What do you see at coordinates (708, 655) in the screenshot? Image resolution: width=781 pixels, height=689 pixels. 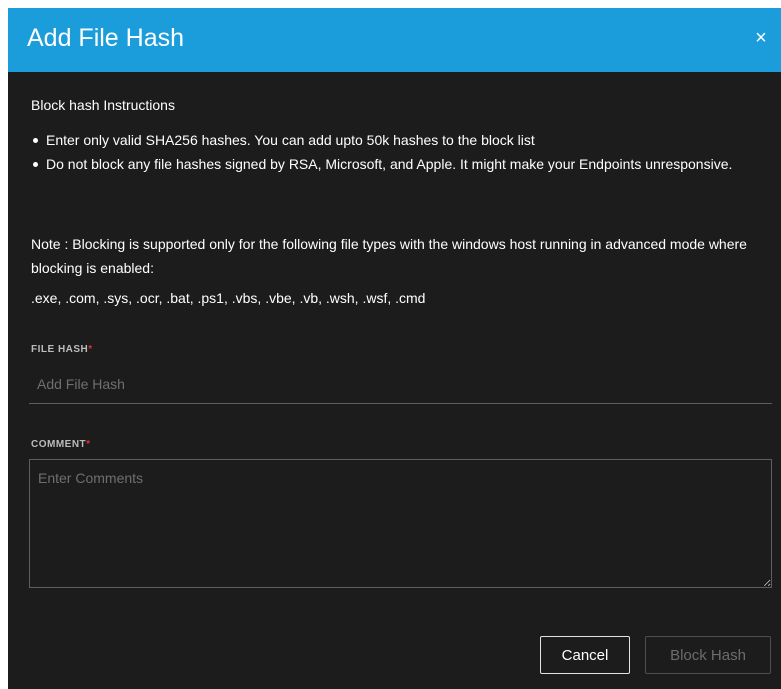 I see `block-hash-button: Block Hash` at bounding box center [708, 655].